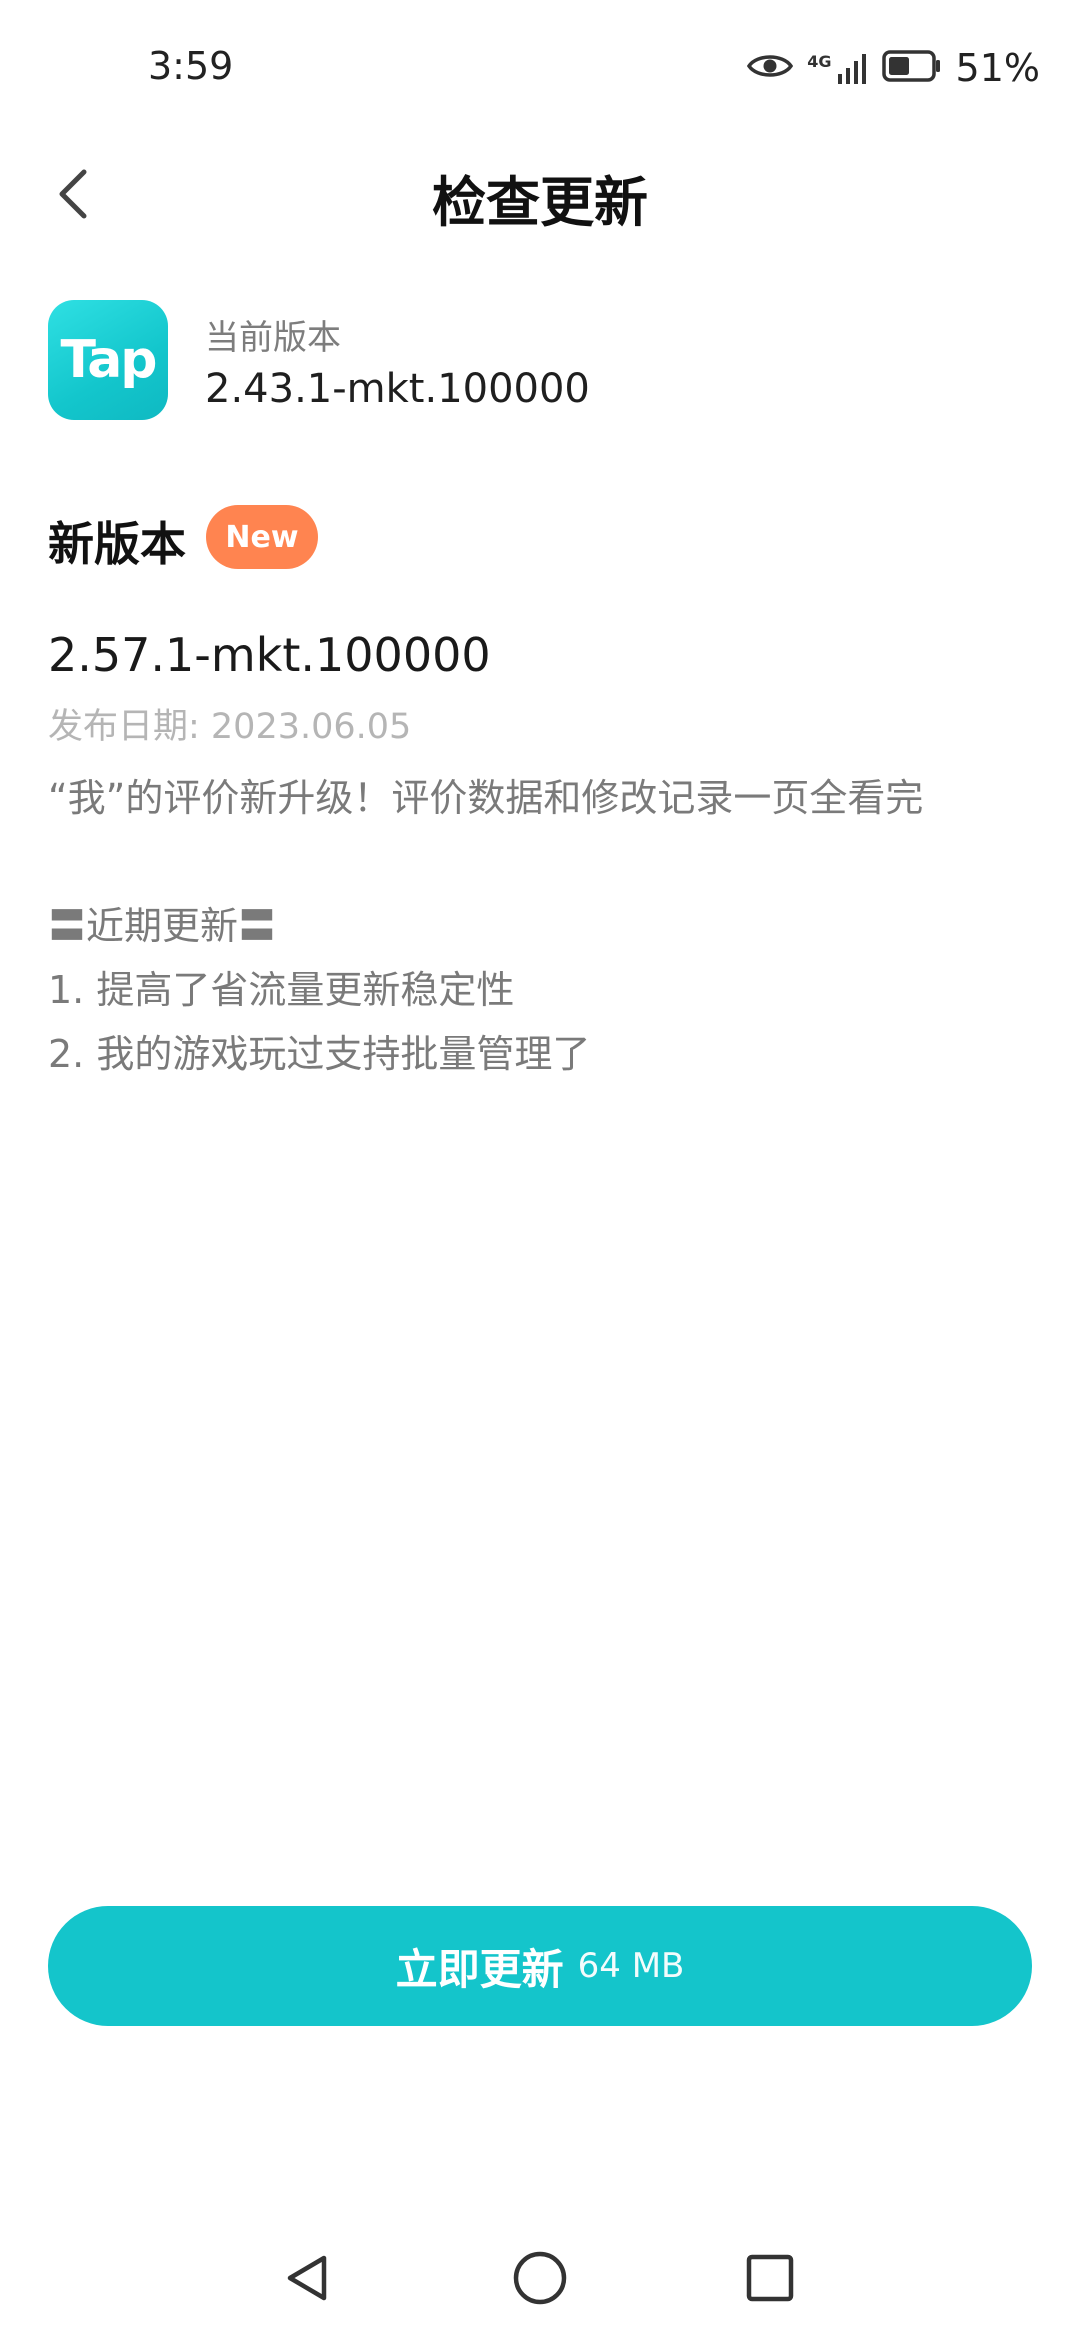  I want to click on status-icons: 4G 51%, so click(893, 68).